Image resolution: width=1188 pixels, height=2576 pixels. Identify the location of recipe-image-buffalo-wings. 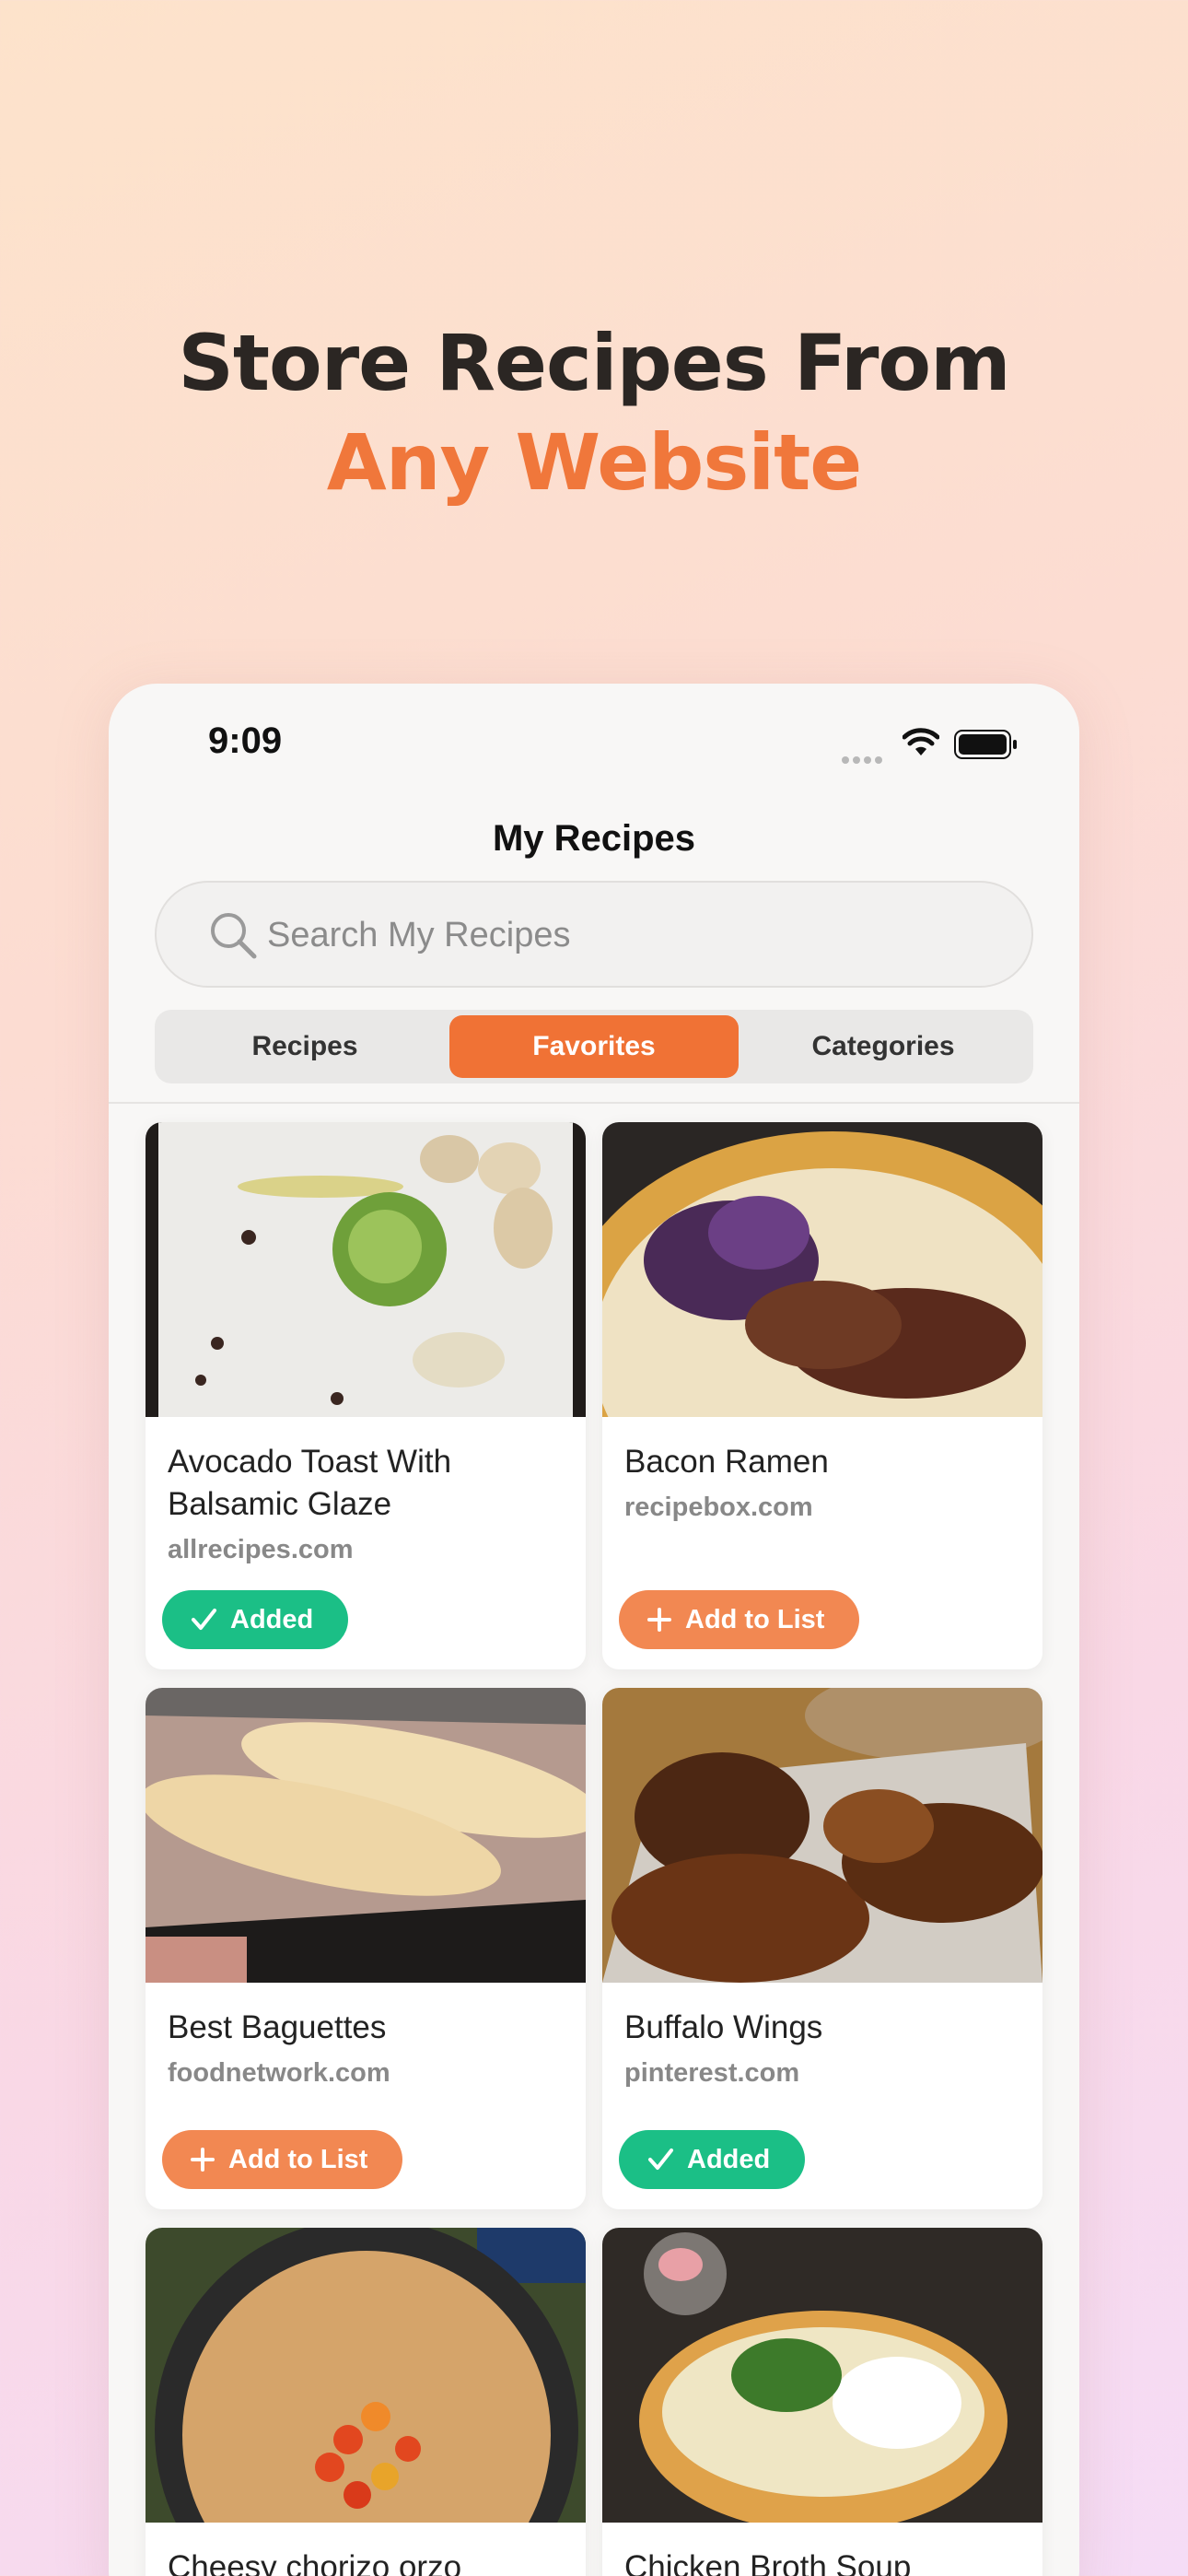
(822, 1835).